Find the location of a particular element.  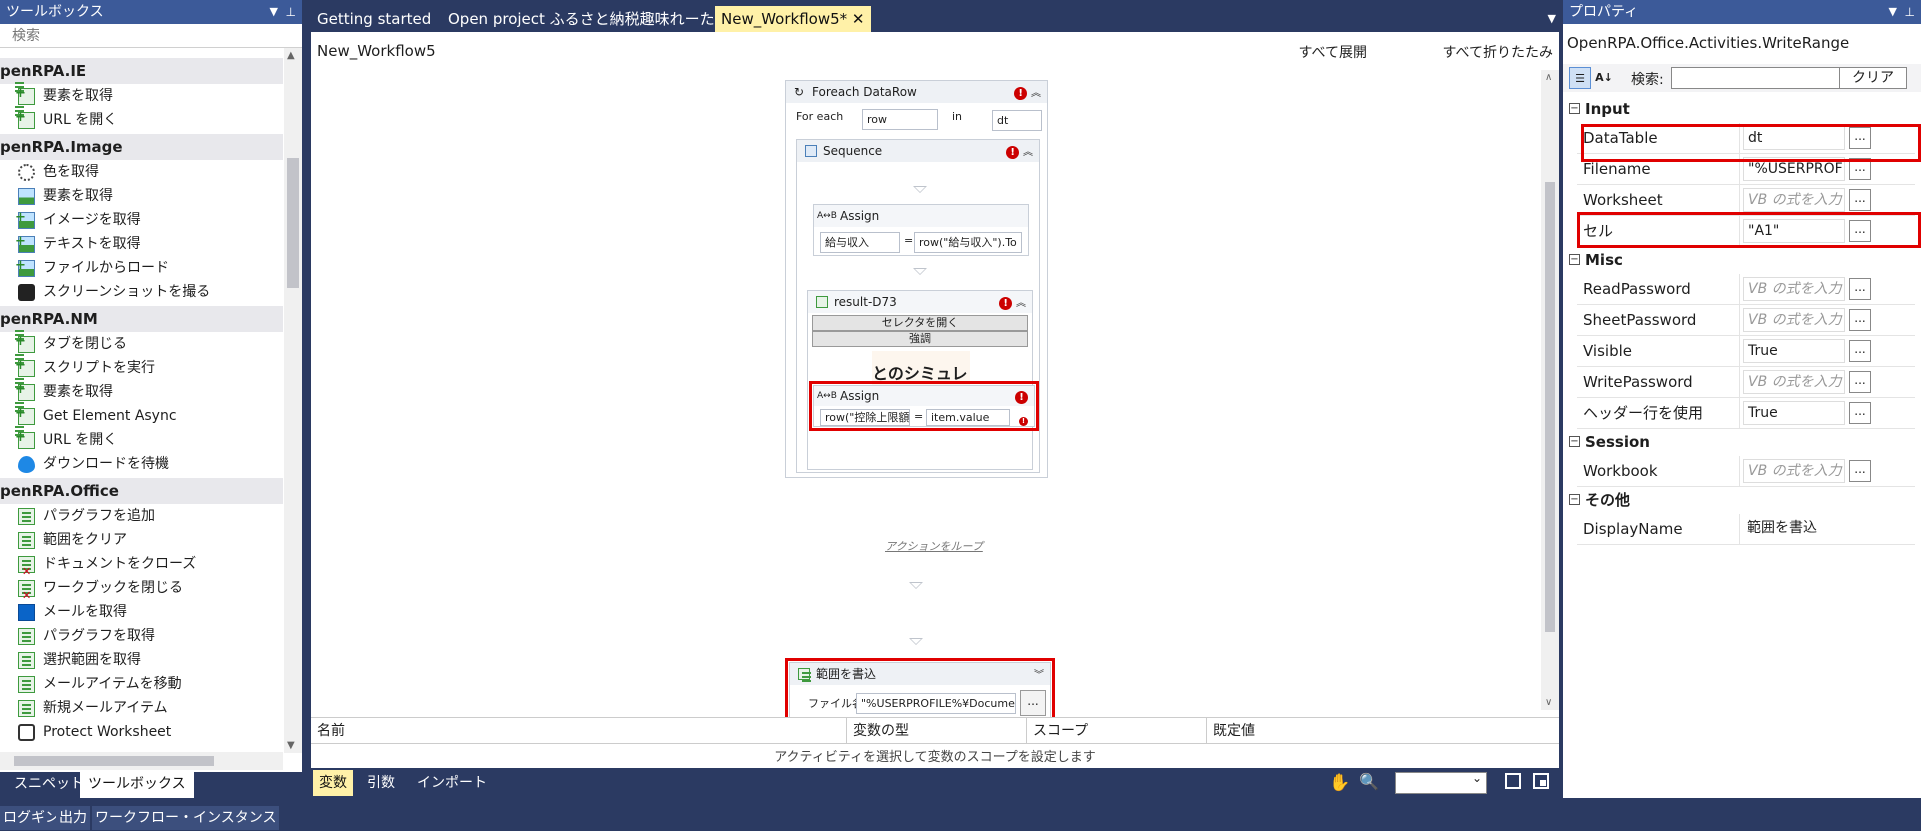

sort-az-icon: A↓ is located at coordinates (1604, 78).